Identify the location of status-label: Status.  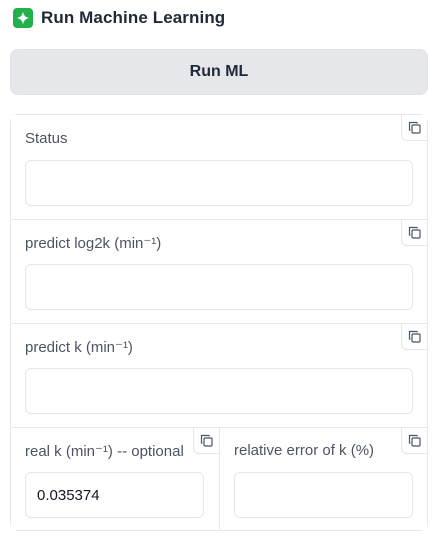
(46, 138).